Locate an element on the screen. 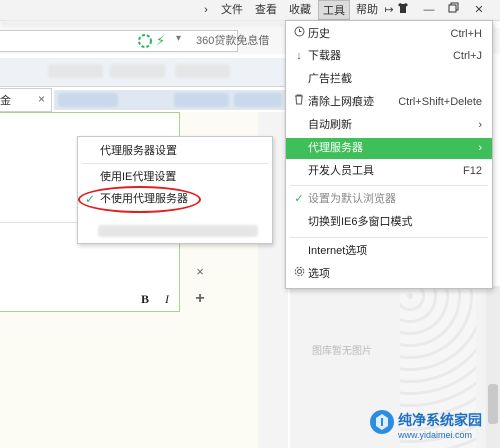  search-box: 360贷款免息借 is located at coordinates (246, 41).